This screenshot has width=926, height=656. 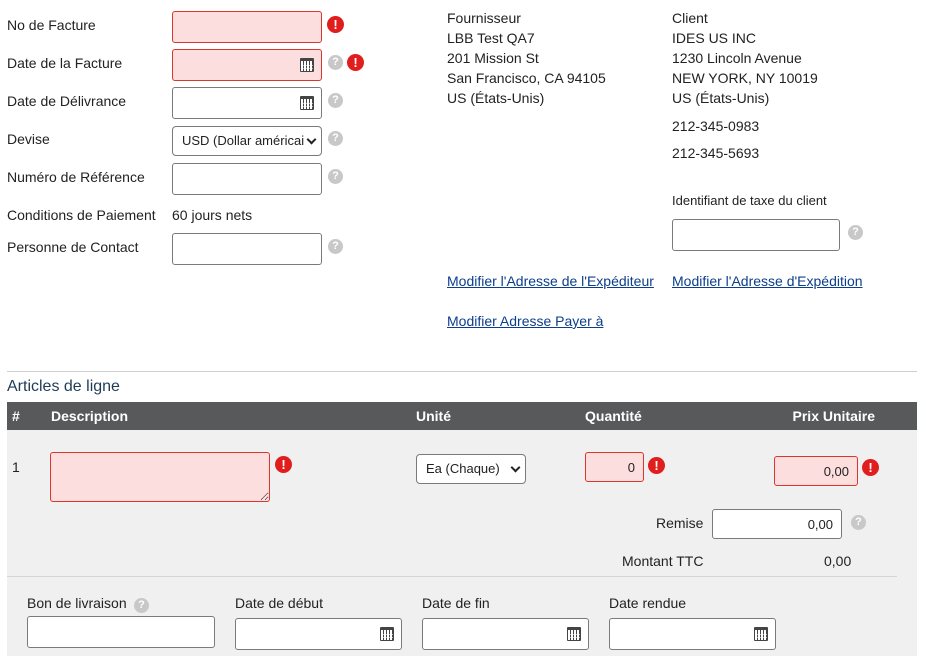 What do you see at coordinates (714, 38) in the screenshot?
I see `client-name: IDES US INC` at bounding box center [714, 38].